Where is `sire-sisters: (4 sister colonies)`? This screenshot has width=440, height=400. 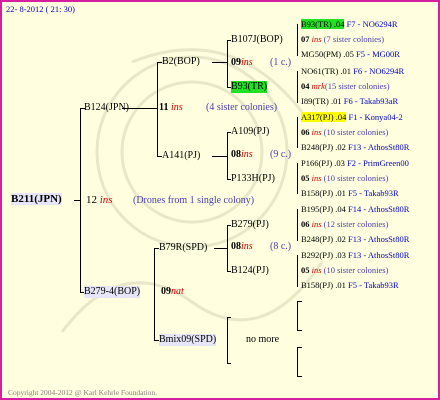
sire-sisters: (4 sister colonies) is located at coordinates (242, 107).